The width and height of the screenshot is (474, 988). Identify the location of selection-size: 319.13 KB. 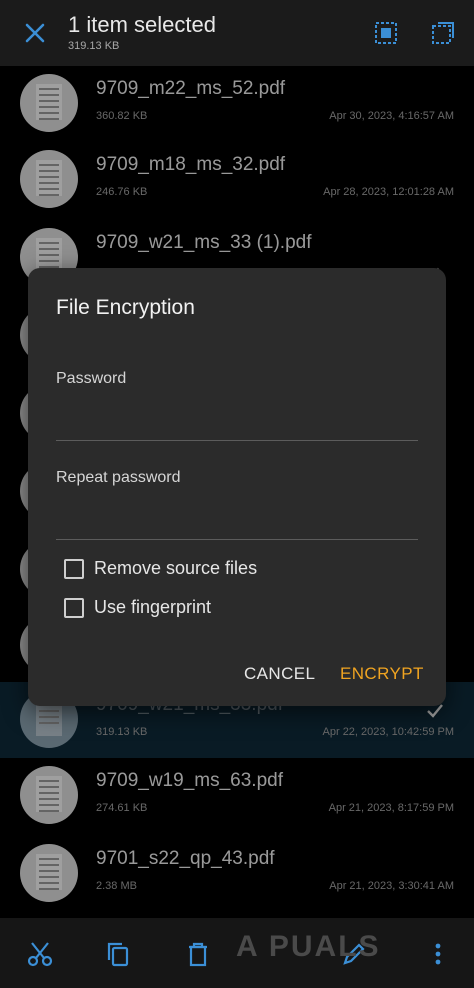
(94, 46).